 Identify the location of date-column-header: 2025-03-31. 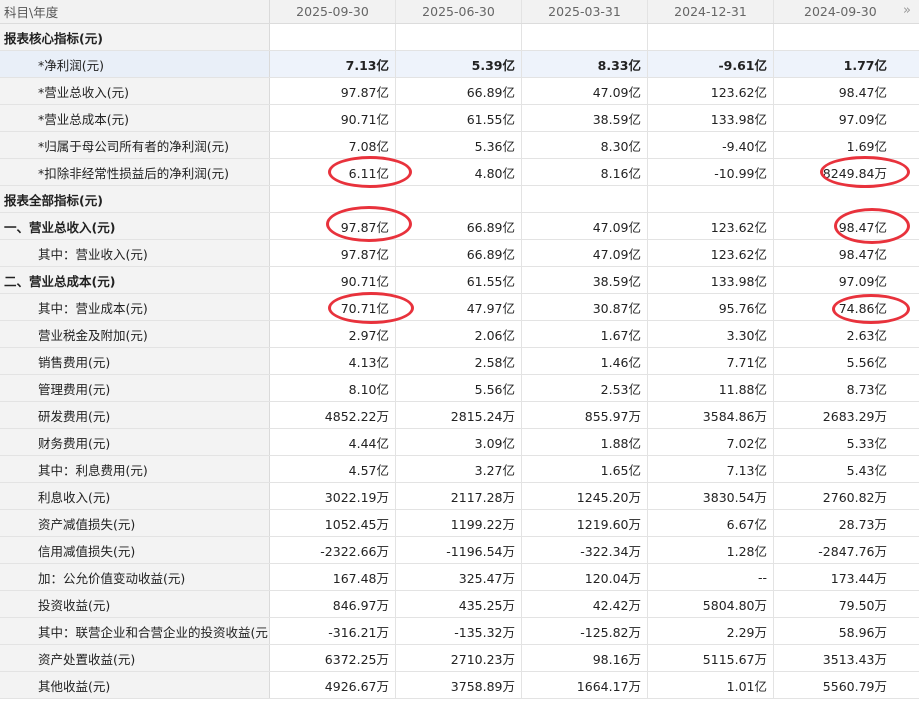
(585, 11).